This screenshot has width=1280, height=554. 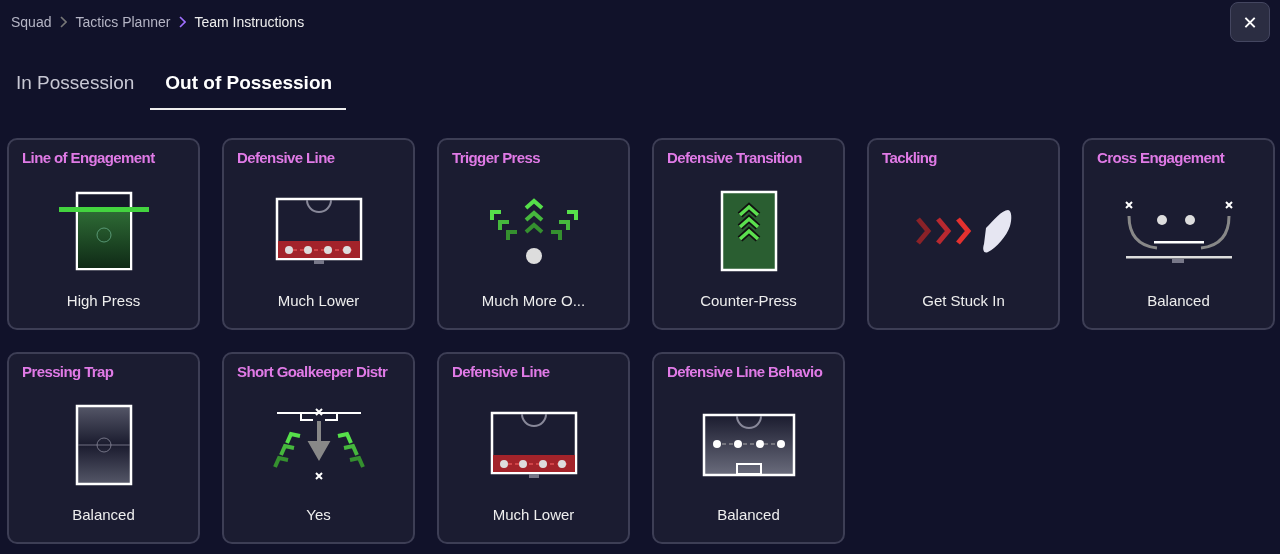 I want to click on instruction-card: Defensive Line Behavio Balanced, so click(x=748, y=448).